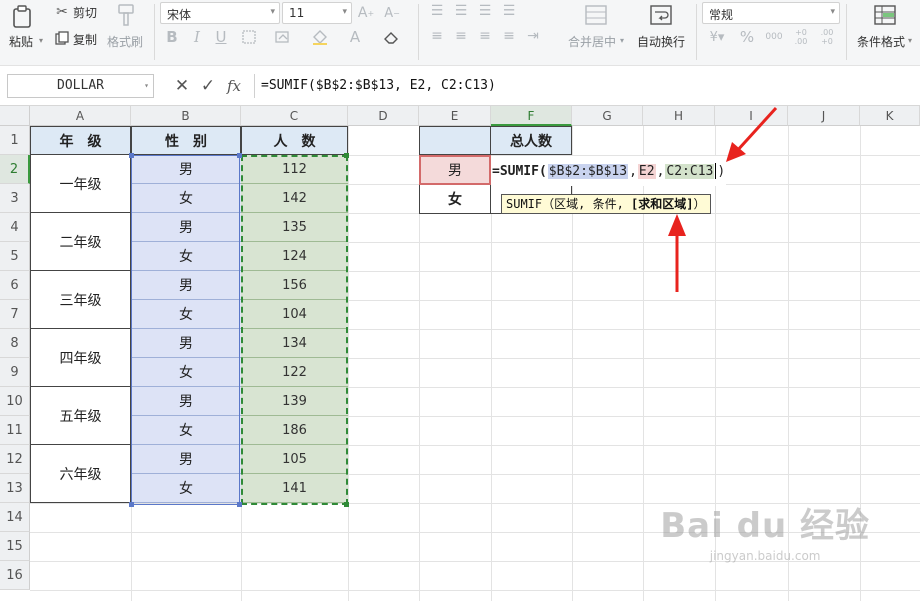 The image size is (920, 601). I want to click on italic-icon: I, so click(197, 37).